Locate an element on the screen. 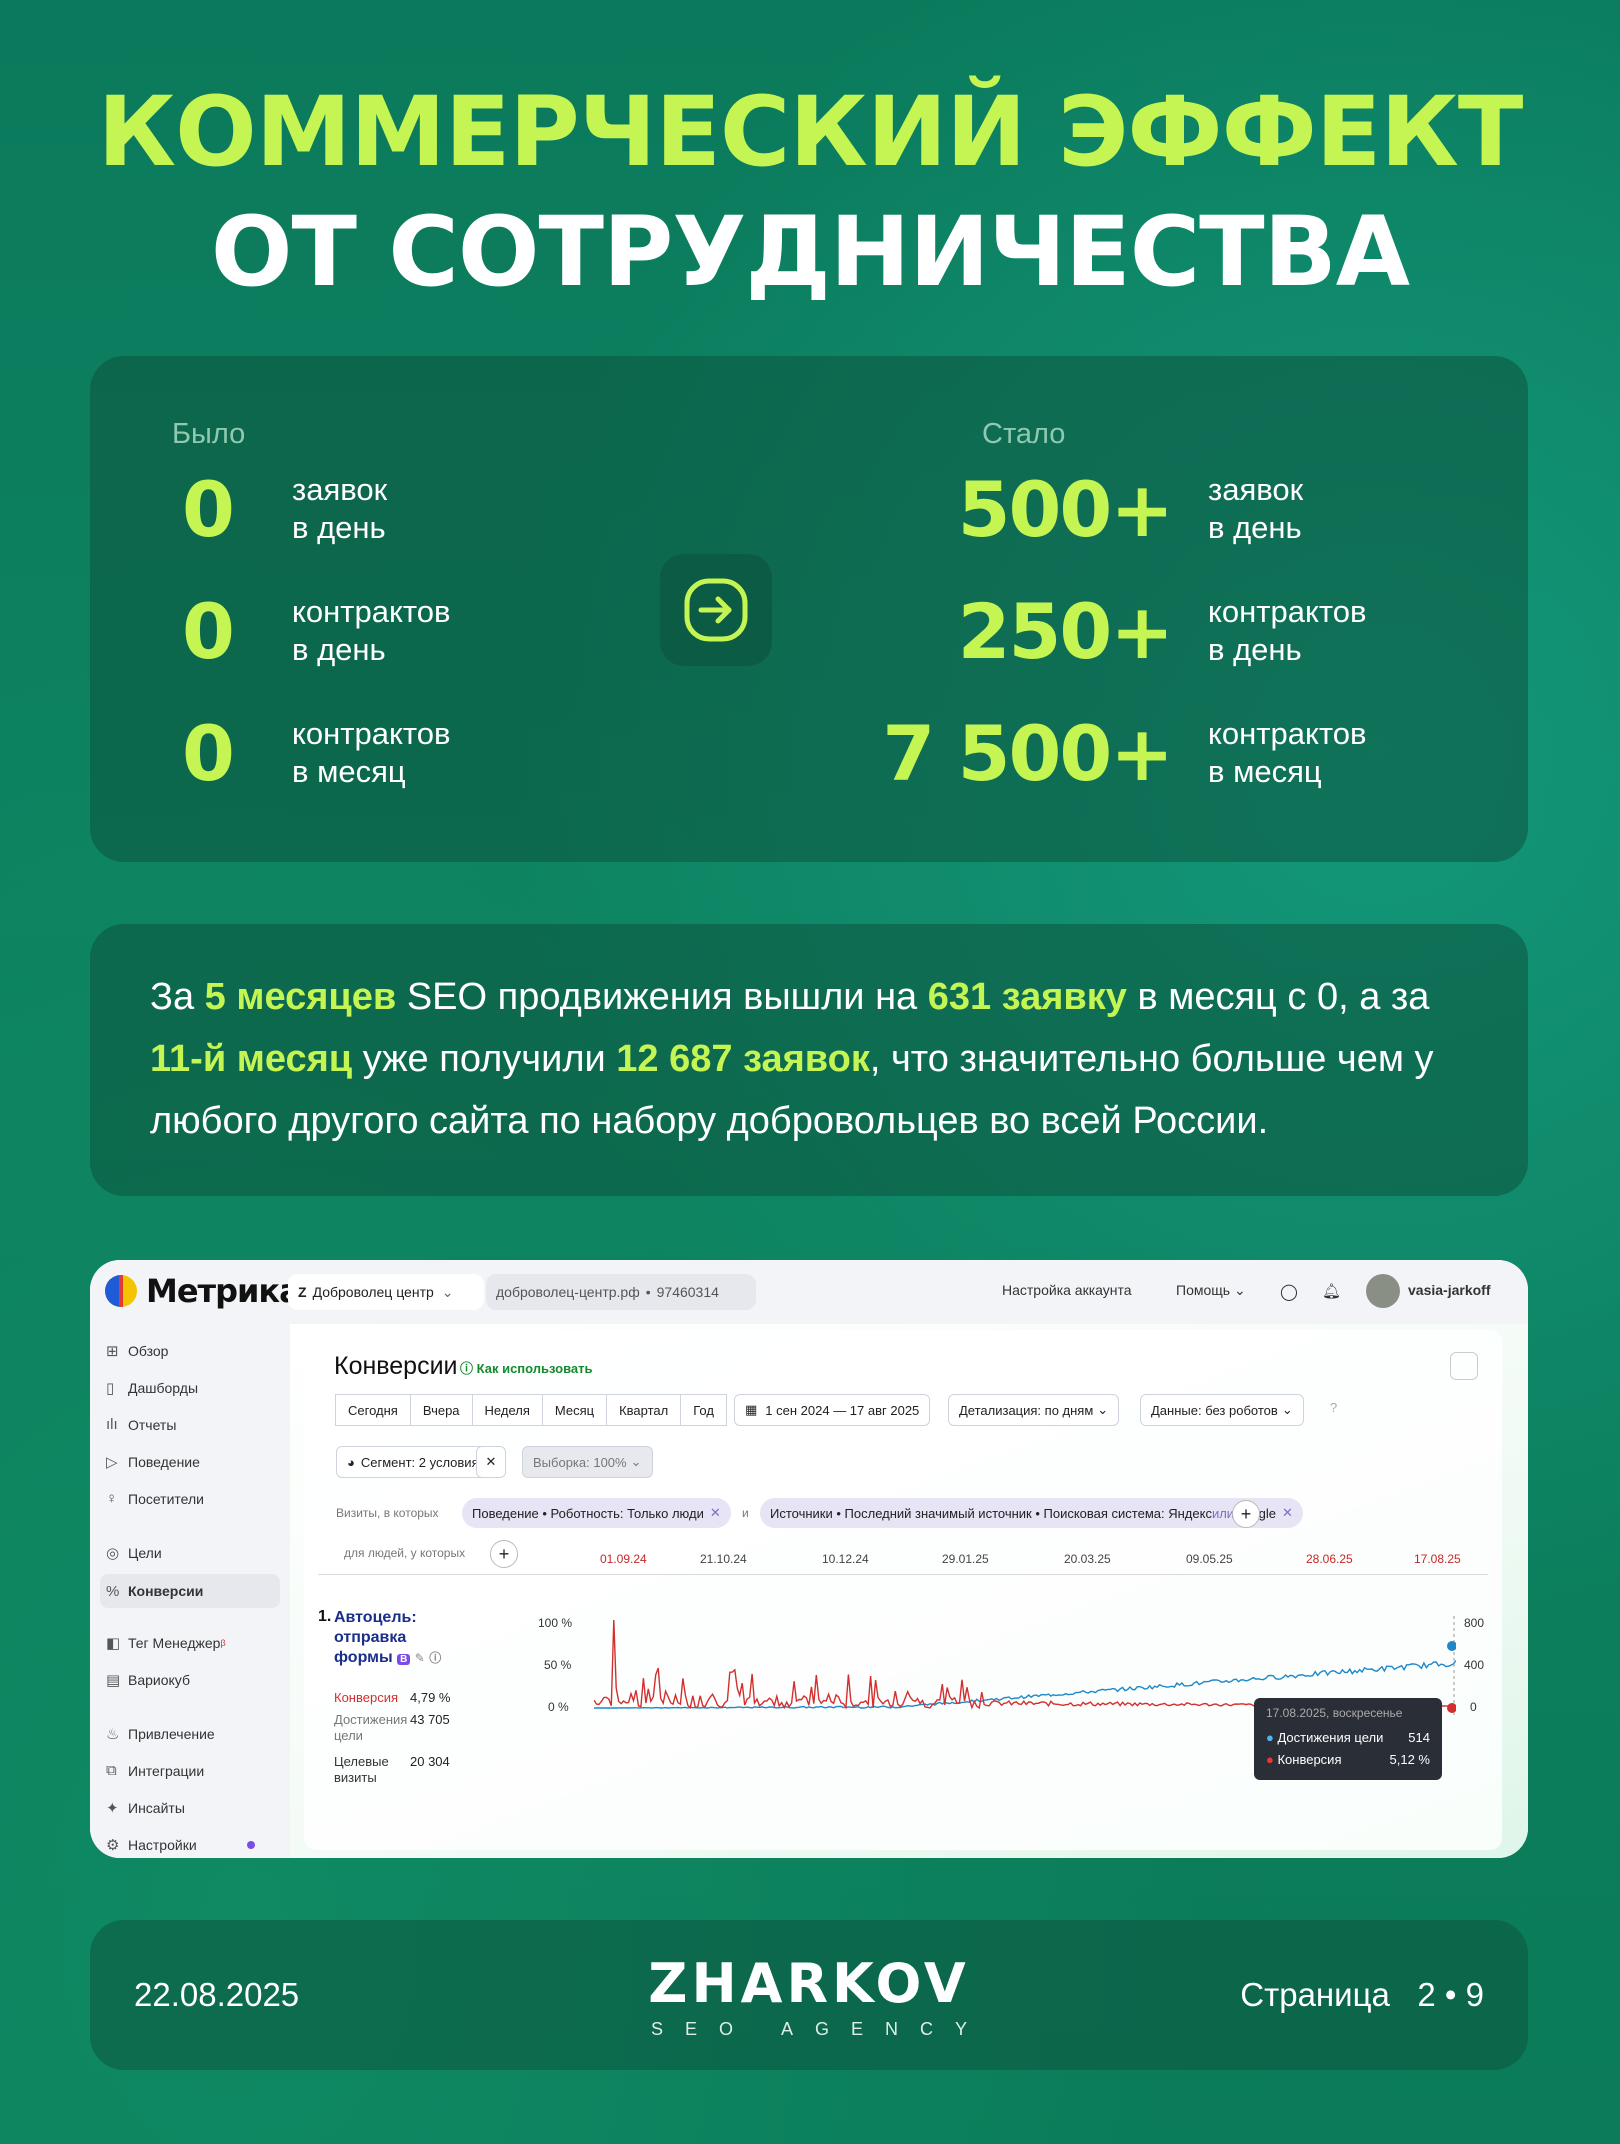 The image size is (1620, 2144). sparkle-icon: ✦ is located at coordinates (112, 1808).